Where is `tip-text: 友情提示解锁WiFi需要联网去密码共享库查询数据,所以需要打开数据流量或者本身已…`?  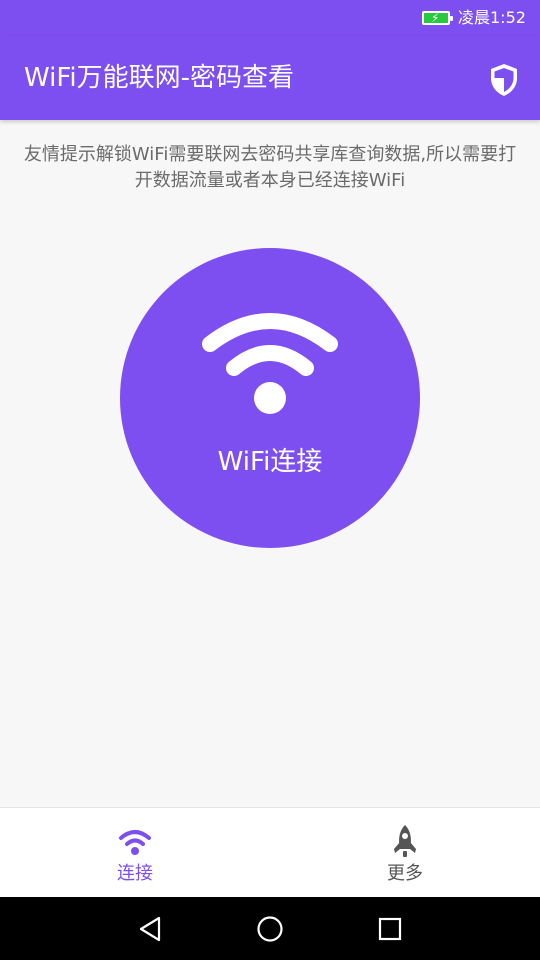
tip-text: 友情提示解锁WiFi需要联网去密码共享库查询数据,所以需要打开数据流量或者本身已… is located at coordinates (270, 167).